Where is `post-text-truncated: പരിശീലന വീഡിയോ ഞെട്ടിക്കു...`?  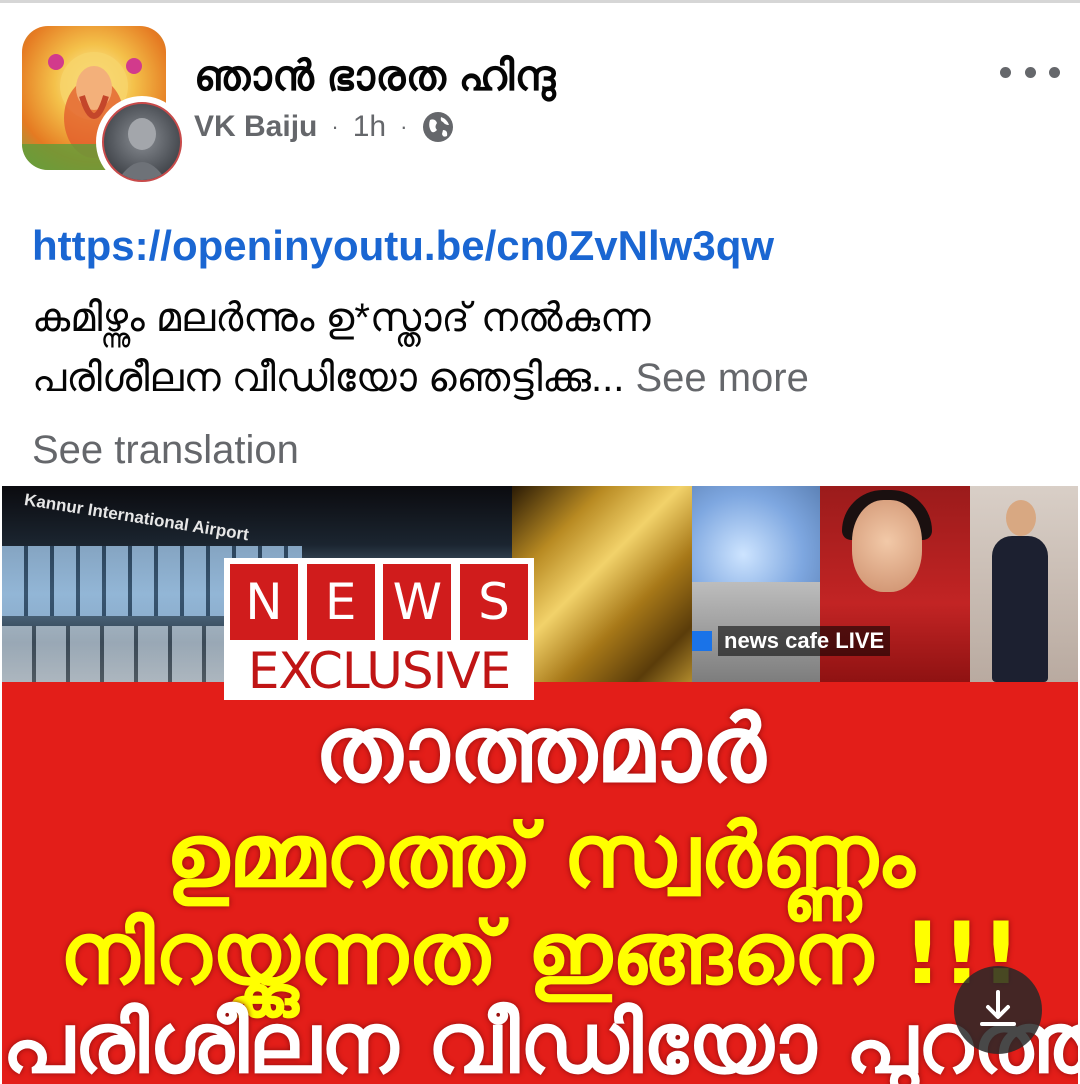
post-text-truncated: പരിശീലന വീഡിയോ ഞെട്ടിക്കു... is located at coordinates (328, 378).